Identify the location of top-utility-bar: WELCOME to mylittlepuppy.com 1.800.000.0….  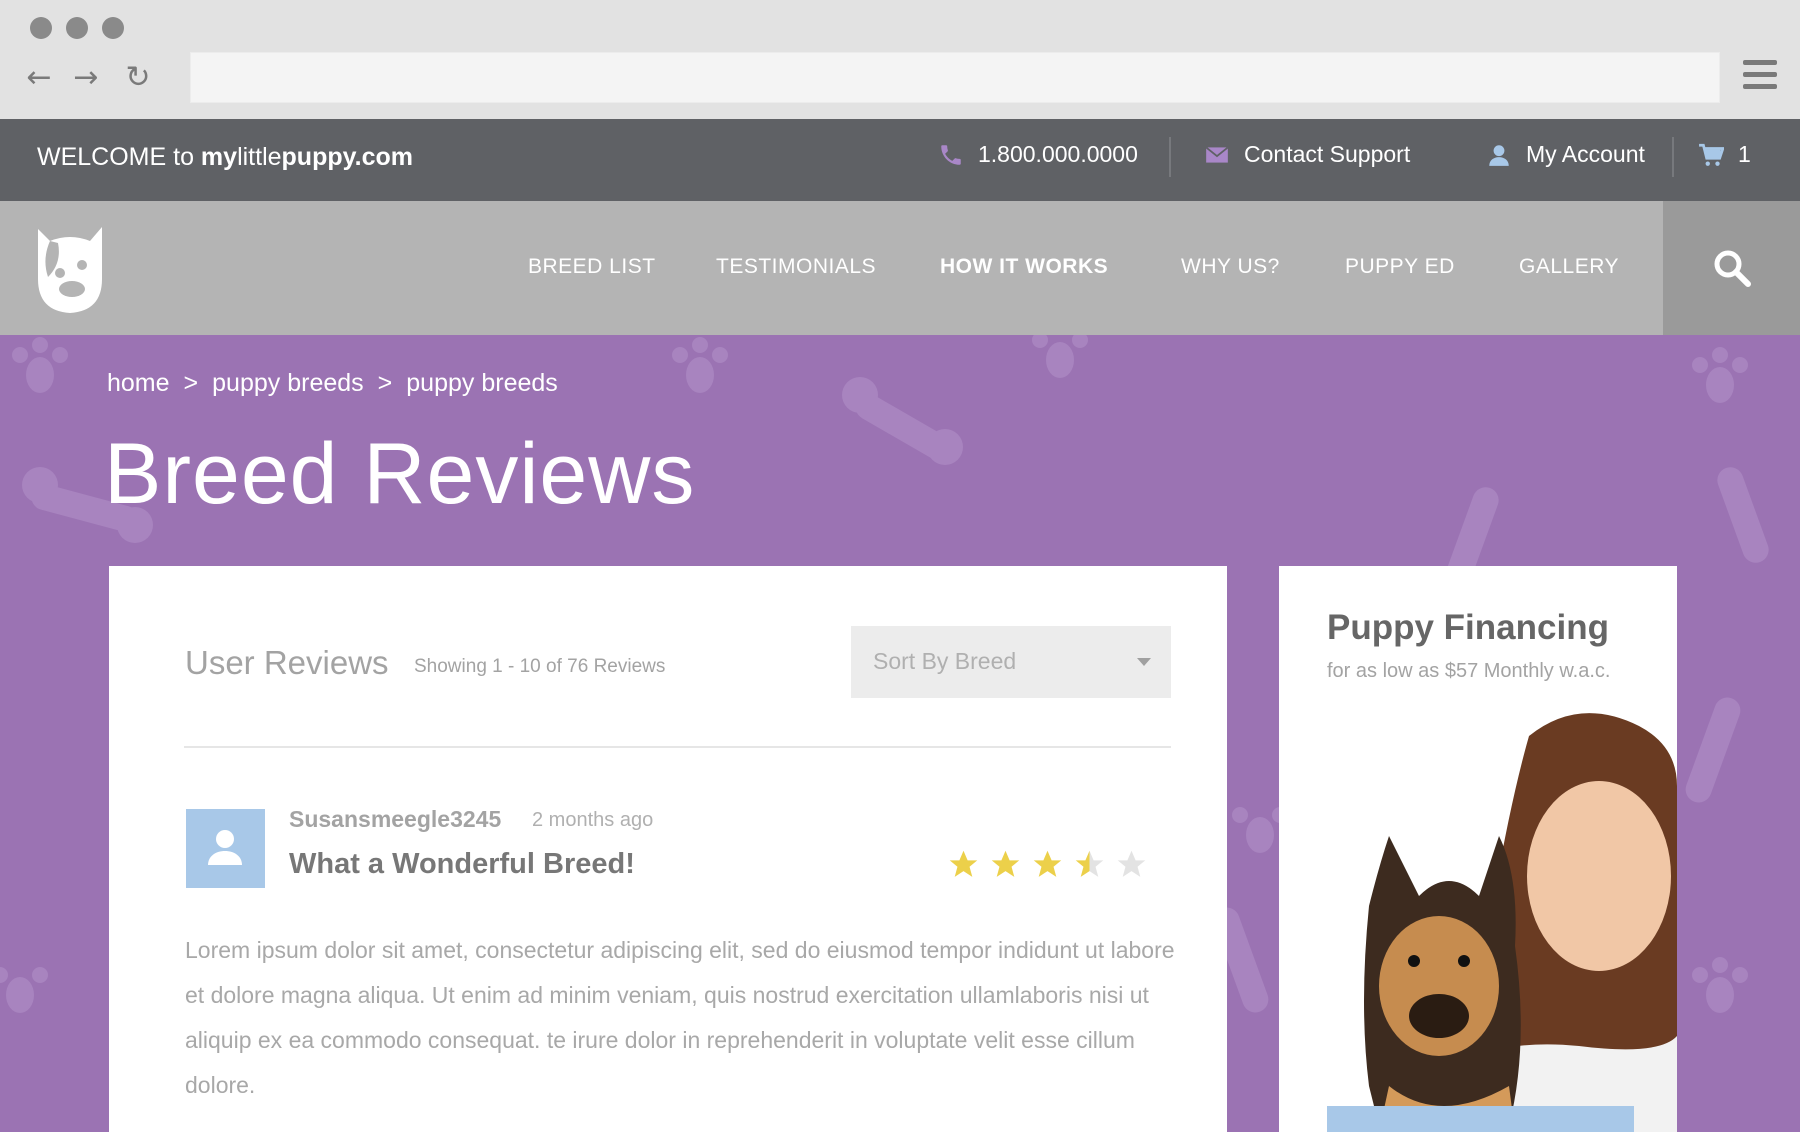
(900, 160).